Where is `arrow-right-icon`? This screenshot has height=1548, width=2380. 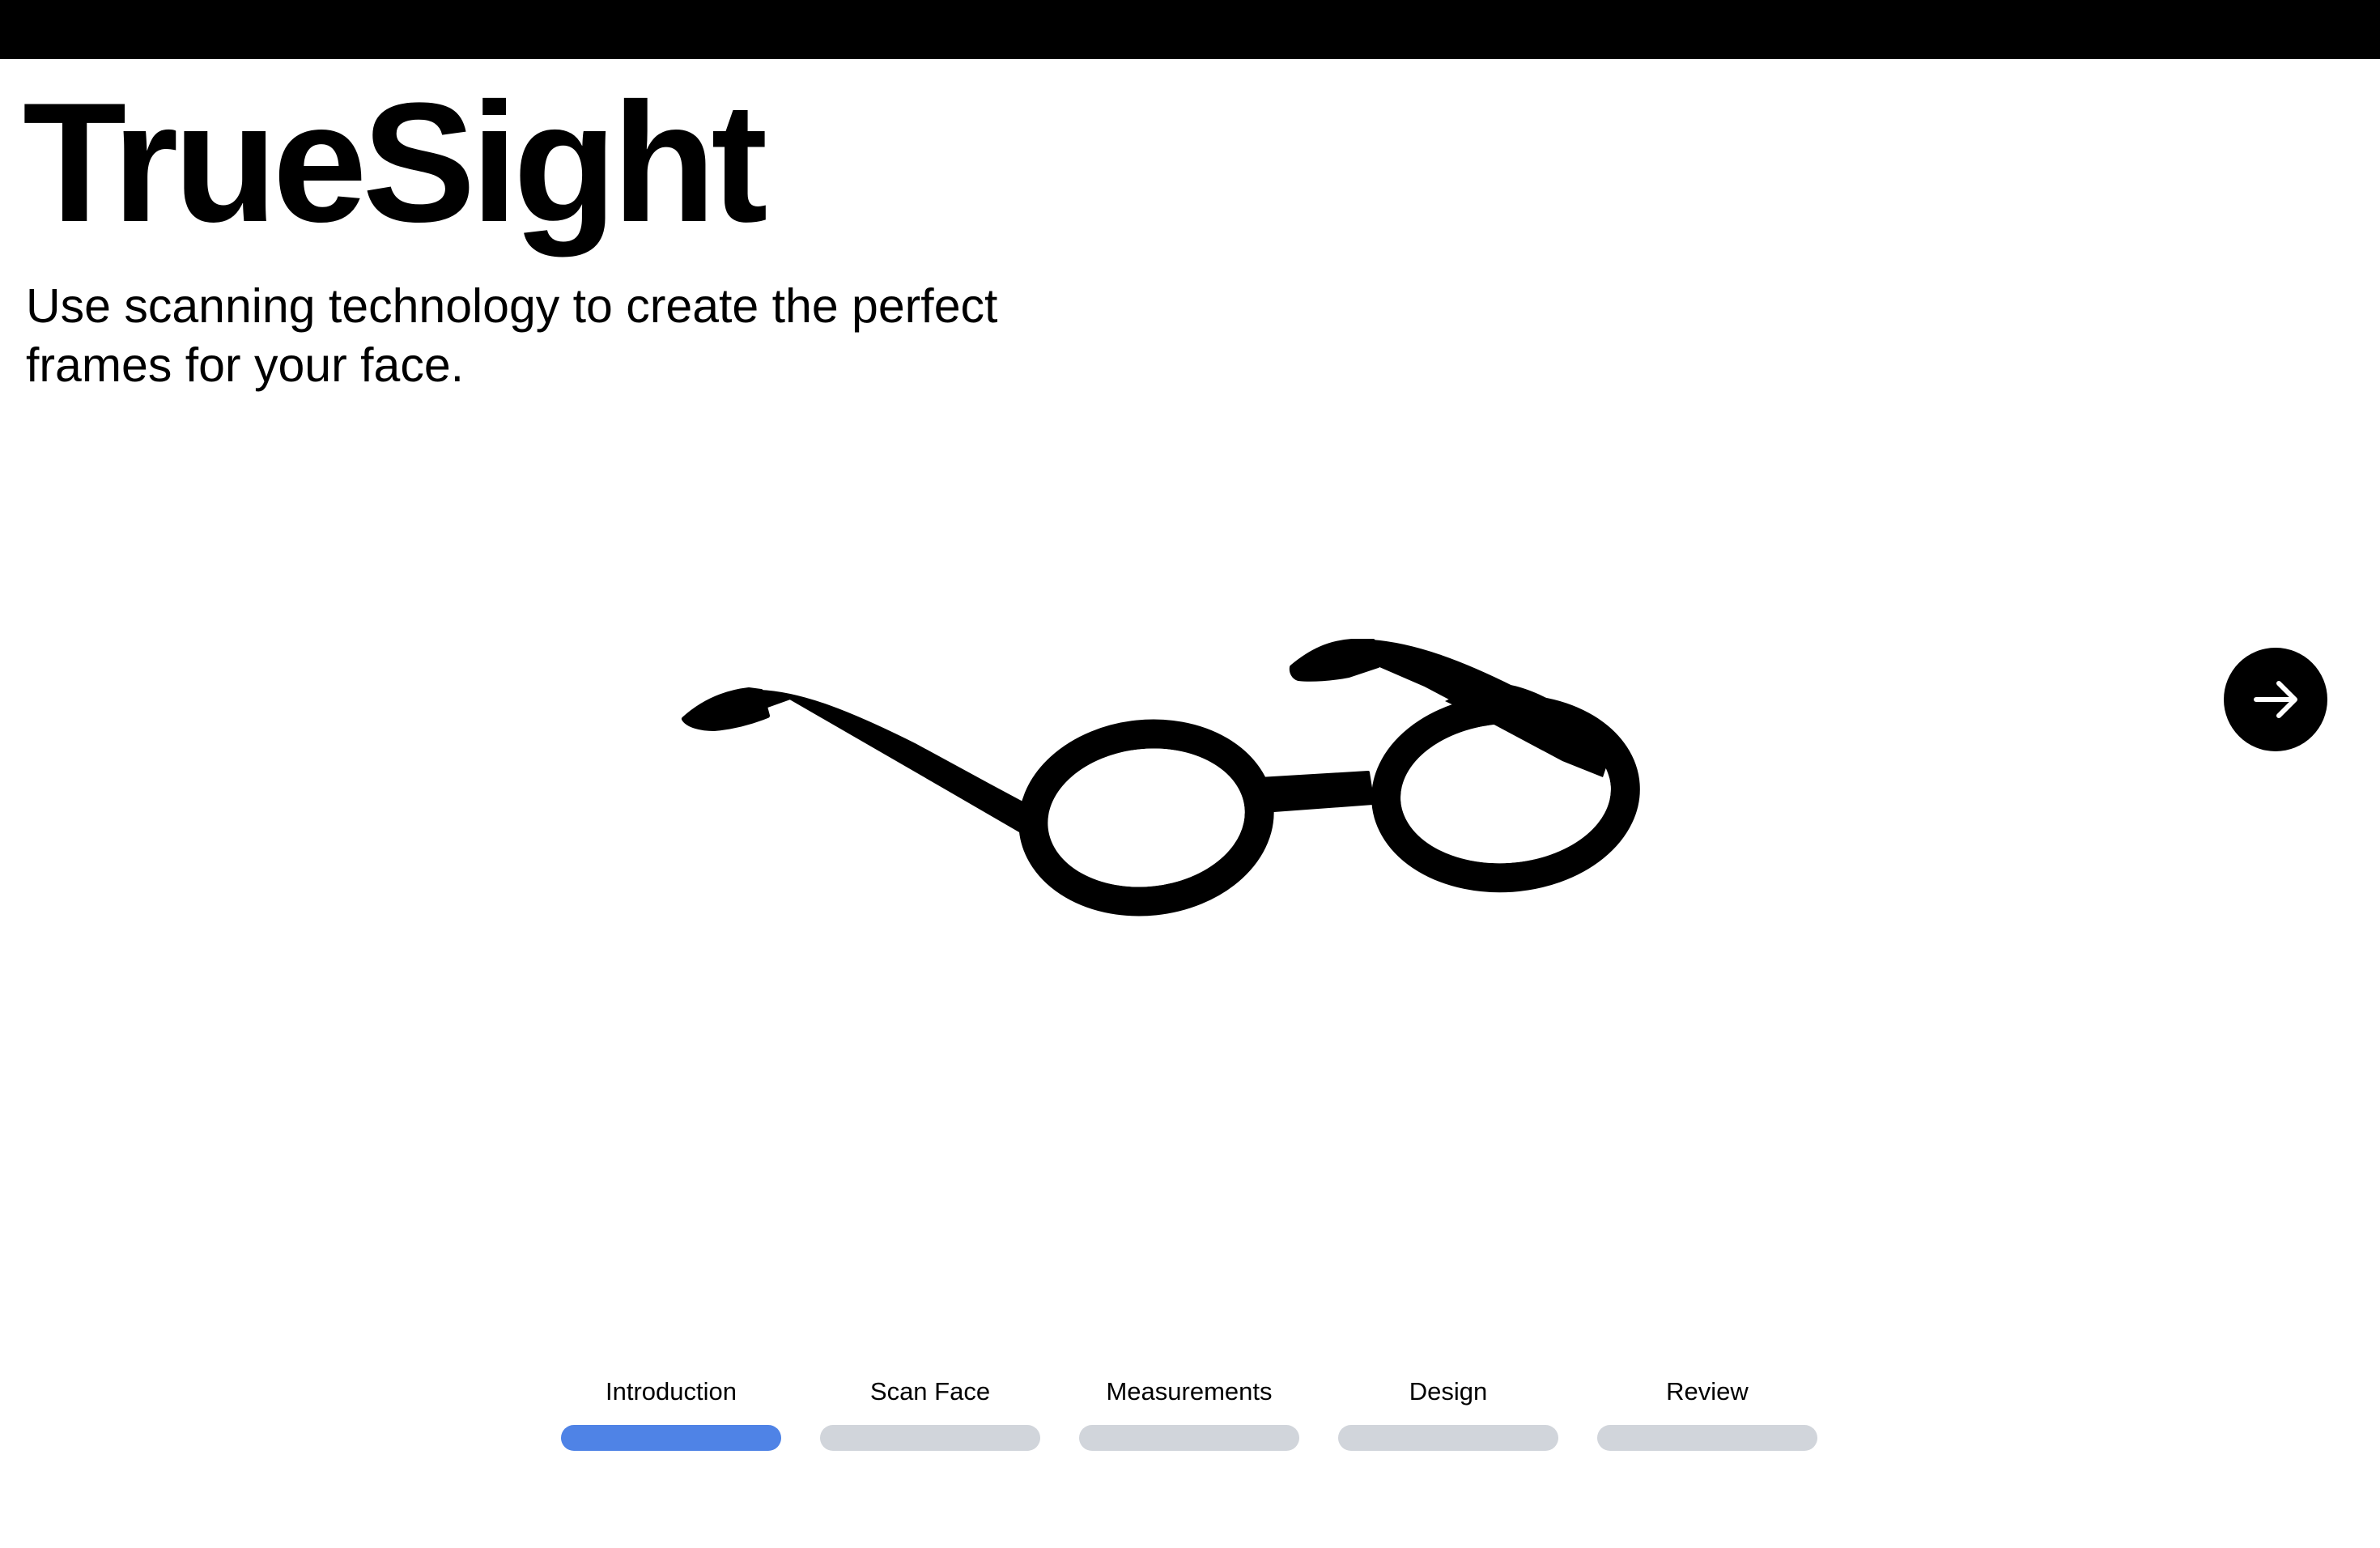
arrow-right-icon is located at coordinates (2275, 699).